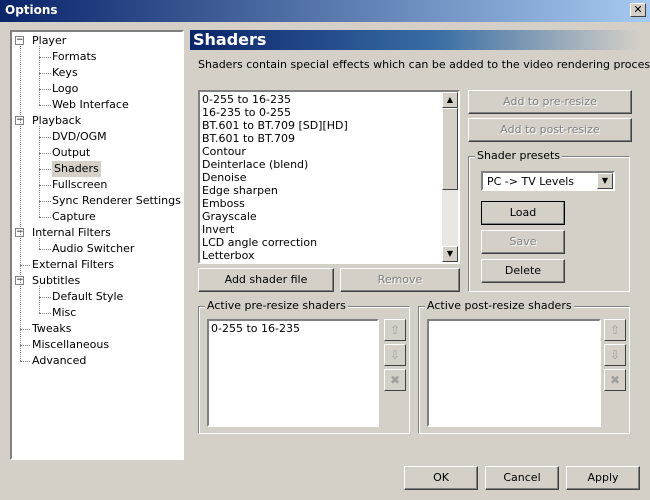 Image resolution: width=650 pixels, height=500 pixels. I want to click on add-to-pre-resize-button: Add to pre-resize, so click(550, 102).